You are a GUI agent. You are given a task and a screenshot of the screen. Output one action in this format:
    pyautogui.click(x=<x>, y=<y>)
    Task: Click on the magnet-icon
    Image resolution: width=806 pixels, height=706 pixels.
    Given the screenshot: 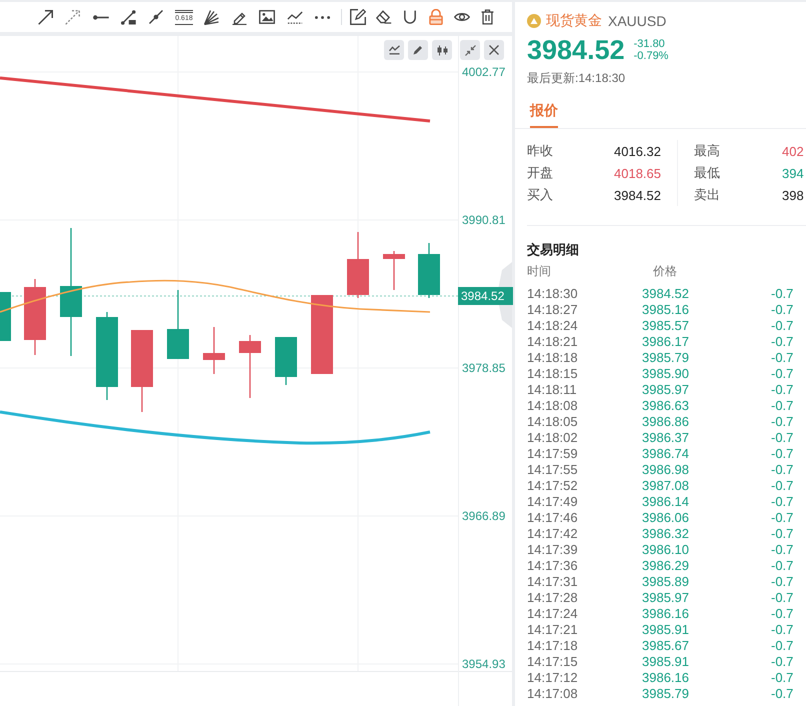 What is the action you would take?
    pyautogui.click(x=410, y=17)
    